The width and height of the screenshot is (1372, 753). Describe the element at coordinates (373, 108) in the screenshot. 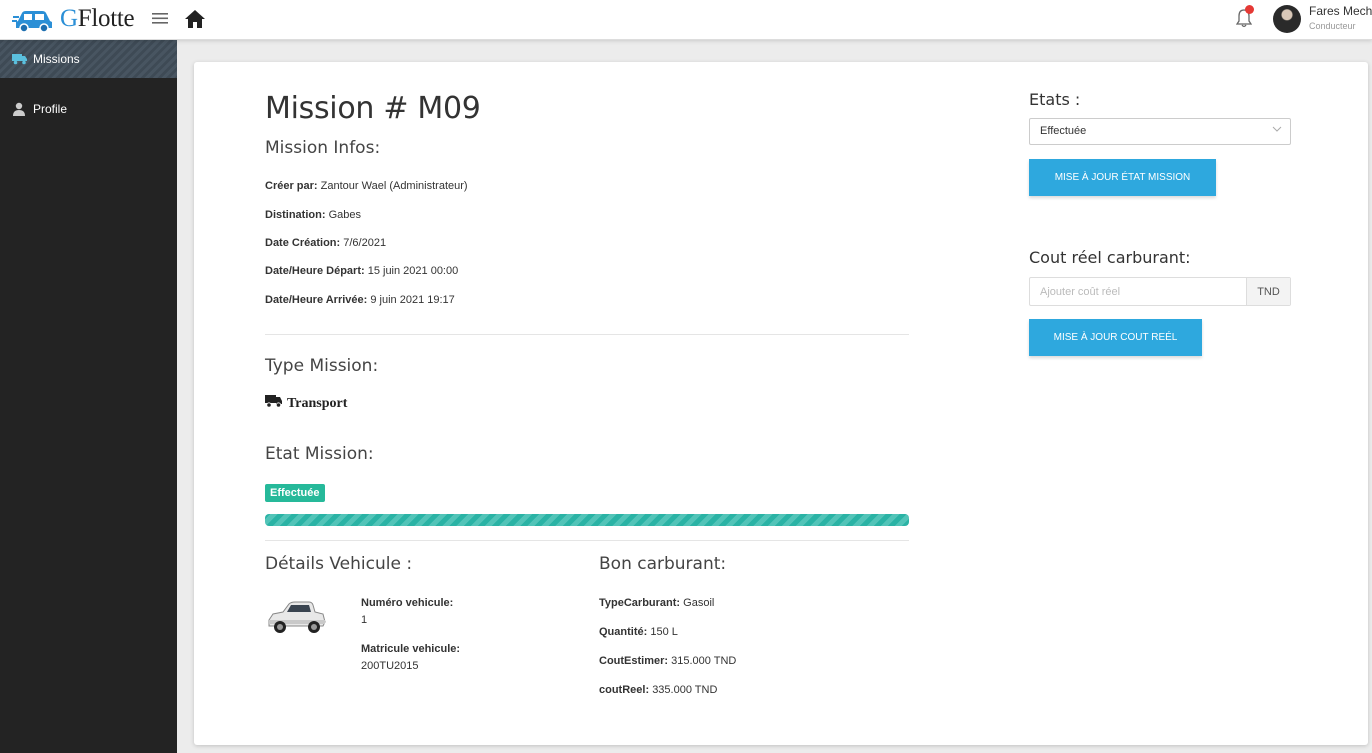

I see `page-title: Mission # M09` at that location.